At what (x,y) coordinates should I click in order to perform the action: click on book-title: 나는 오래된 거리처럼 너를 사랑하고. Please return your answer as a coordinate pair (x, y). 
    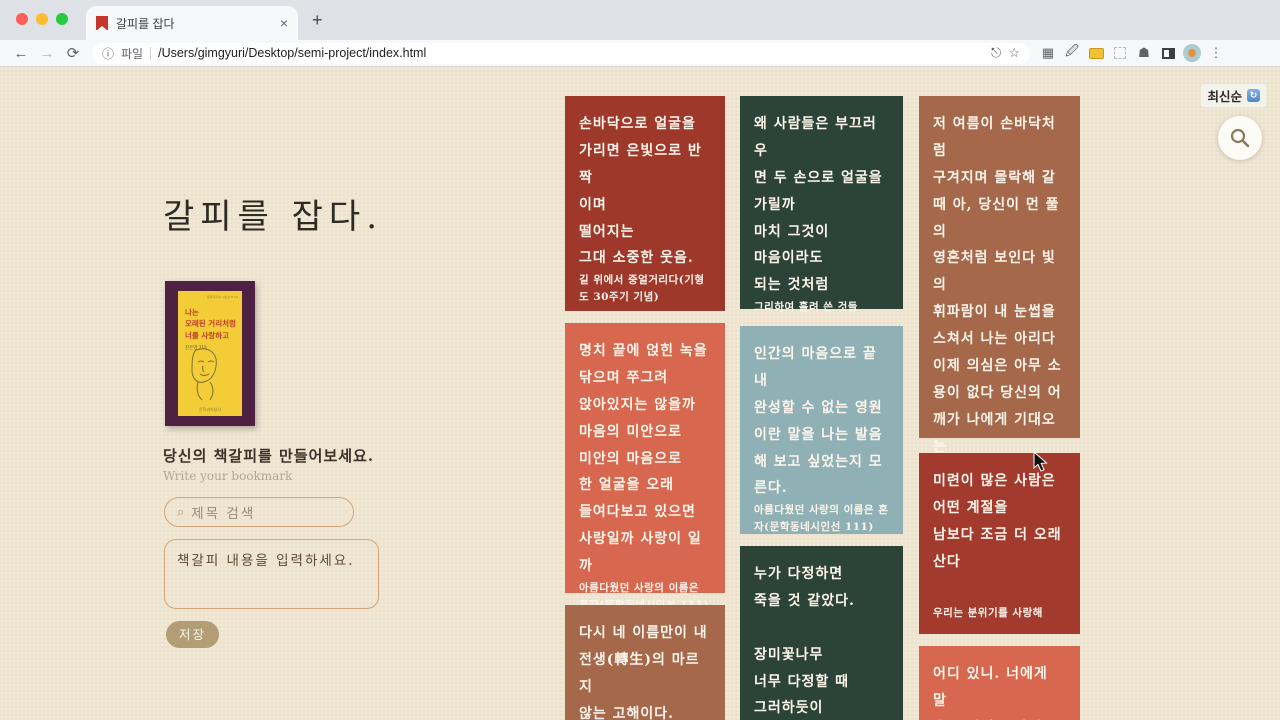
    Looking at the image, I should click on (210, 324).